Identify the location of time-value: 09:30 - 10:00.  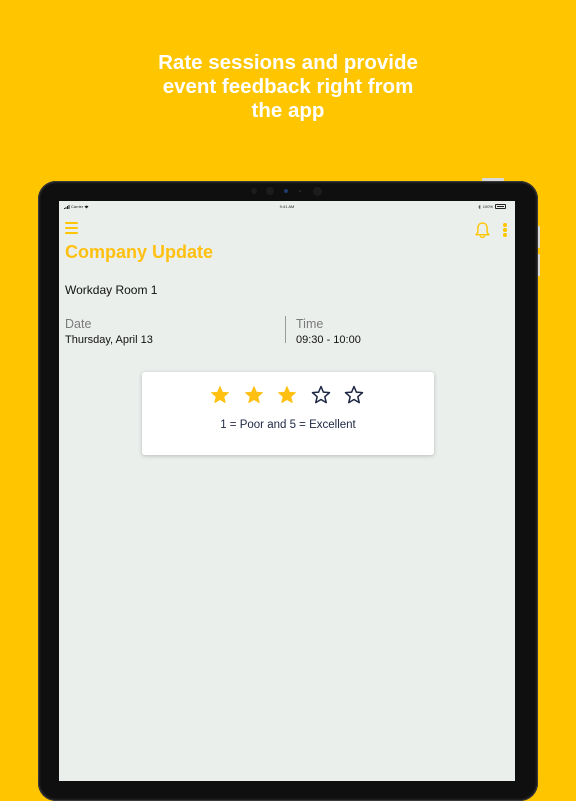
(328, 340).